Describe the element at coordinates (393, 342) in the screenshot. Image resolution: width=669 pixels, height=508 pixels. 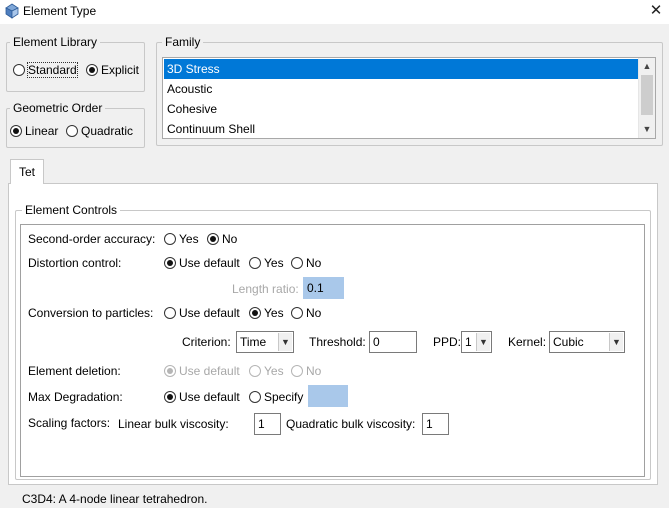
I see `threshold-input: 0` at that location.